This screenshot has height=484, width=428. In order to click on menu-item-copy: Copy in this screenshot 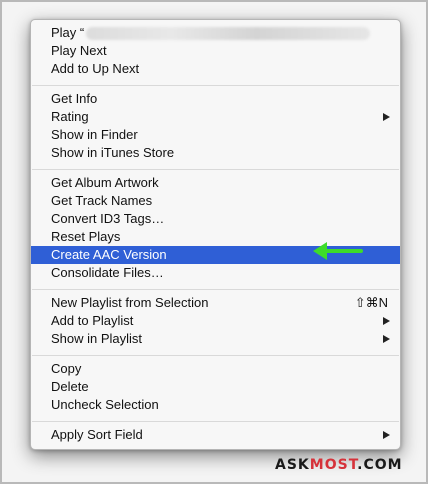, I will do `click(215, 369)`.